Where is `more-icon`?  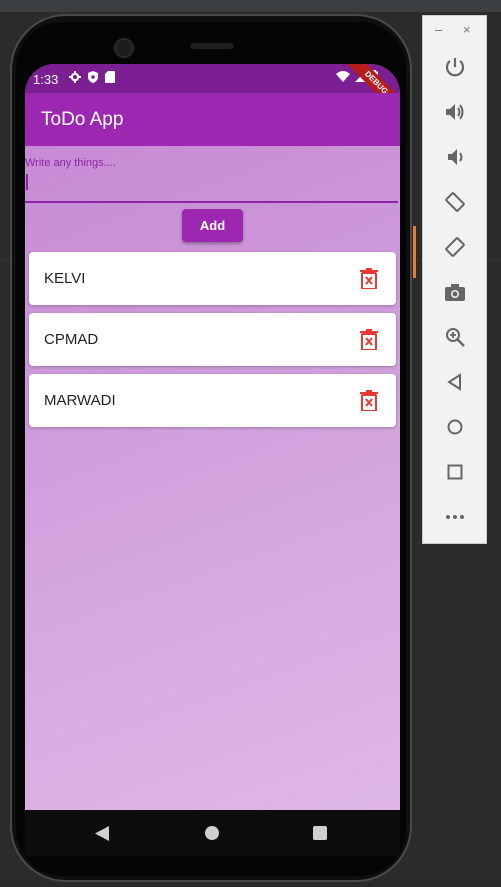 more-icon is located at coordinates (455, 517).